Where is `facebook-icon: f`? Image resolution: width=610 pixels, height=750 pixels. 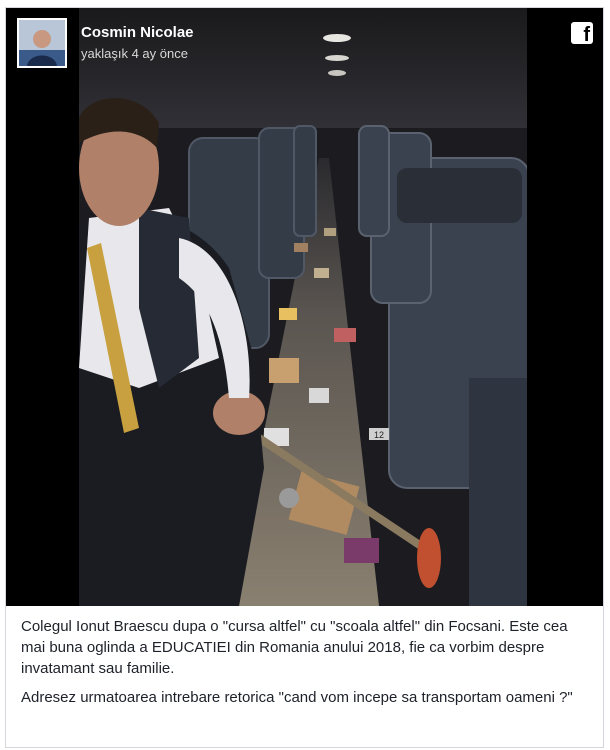 facebook-icon: f is located at coordinates (582, 34).